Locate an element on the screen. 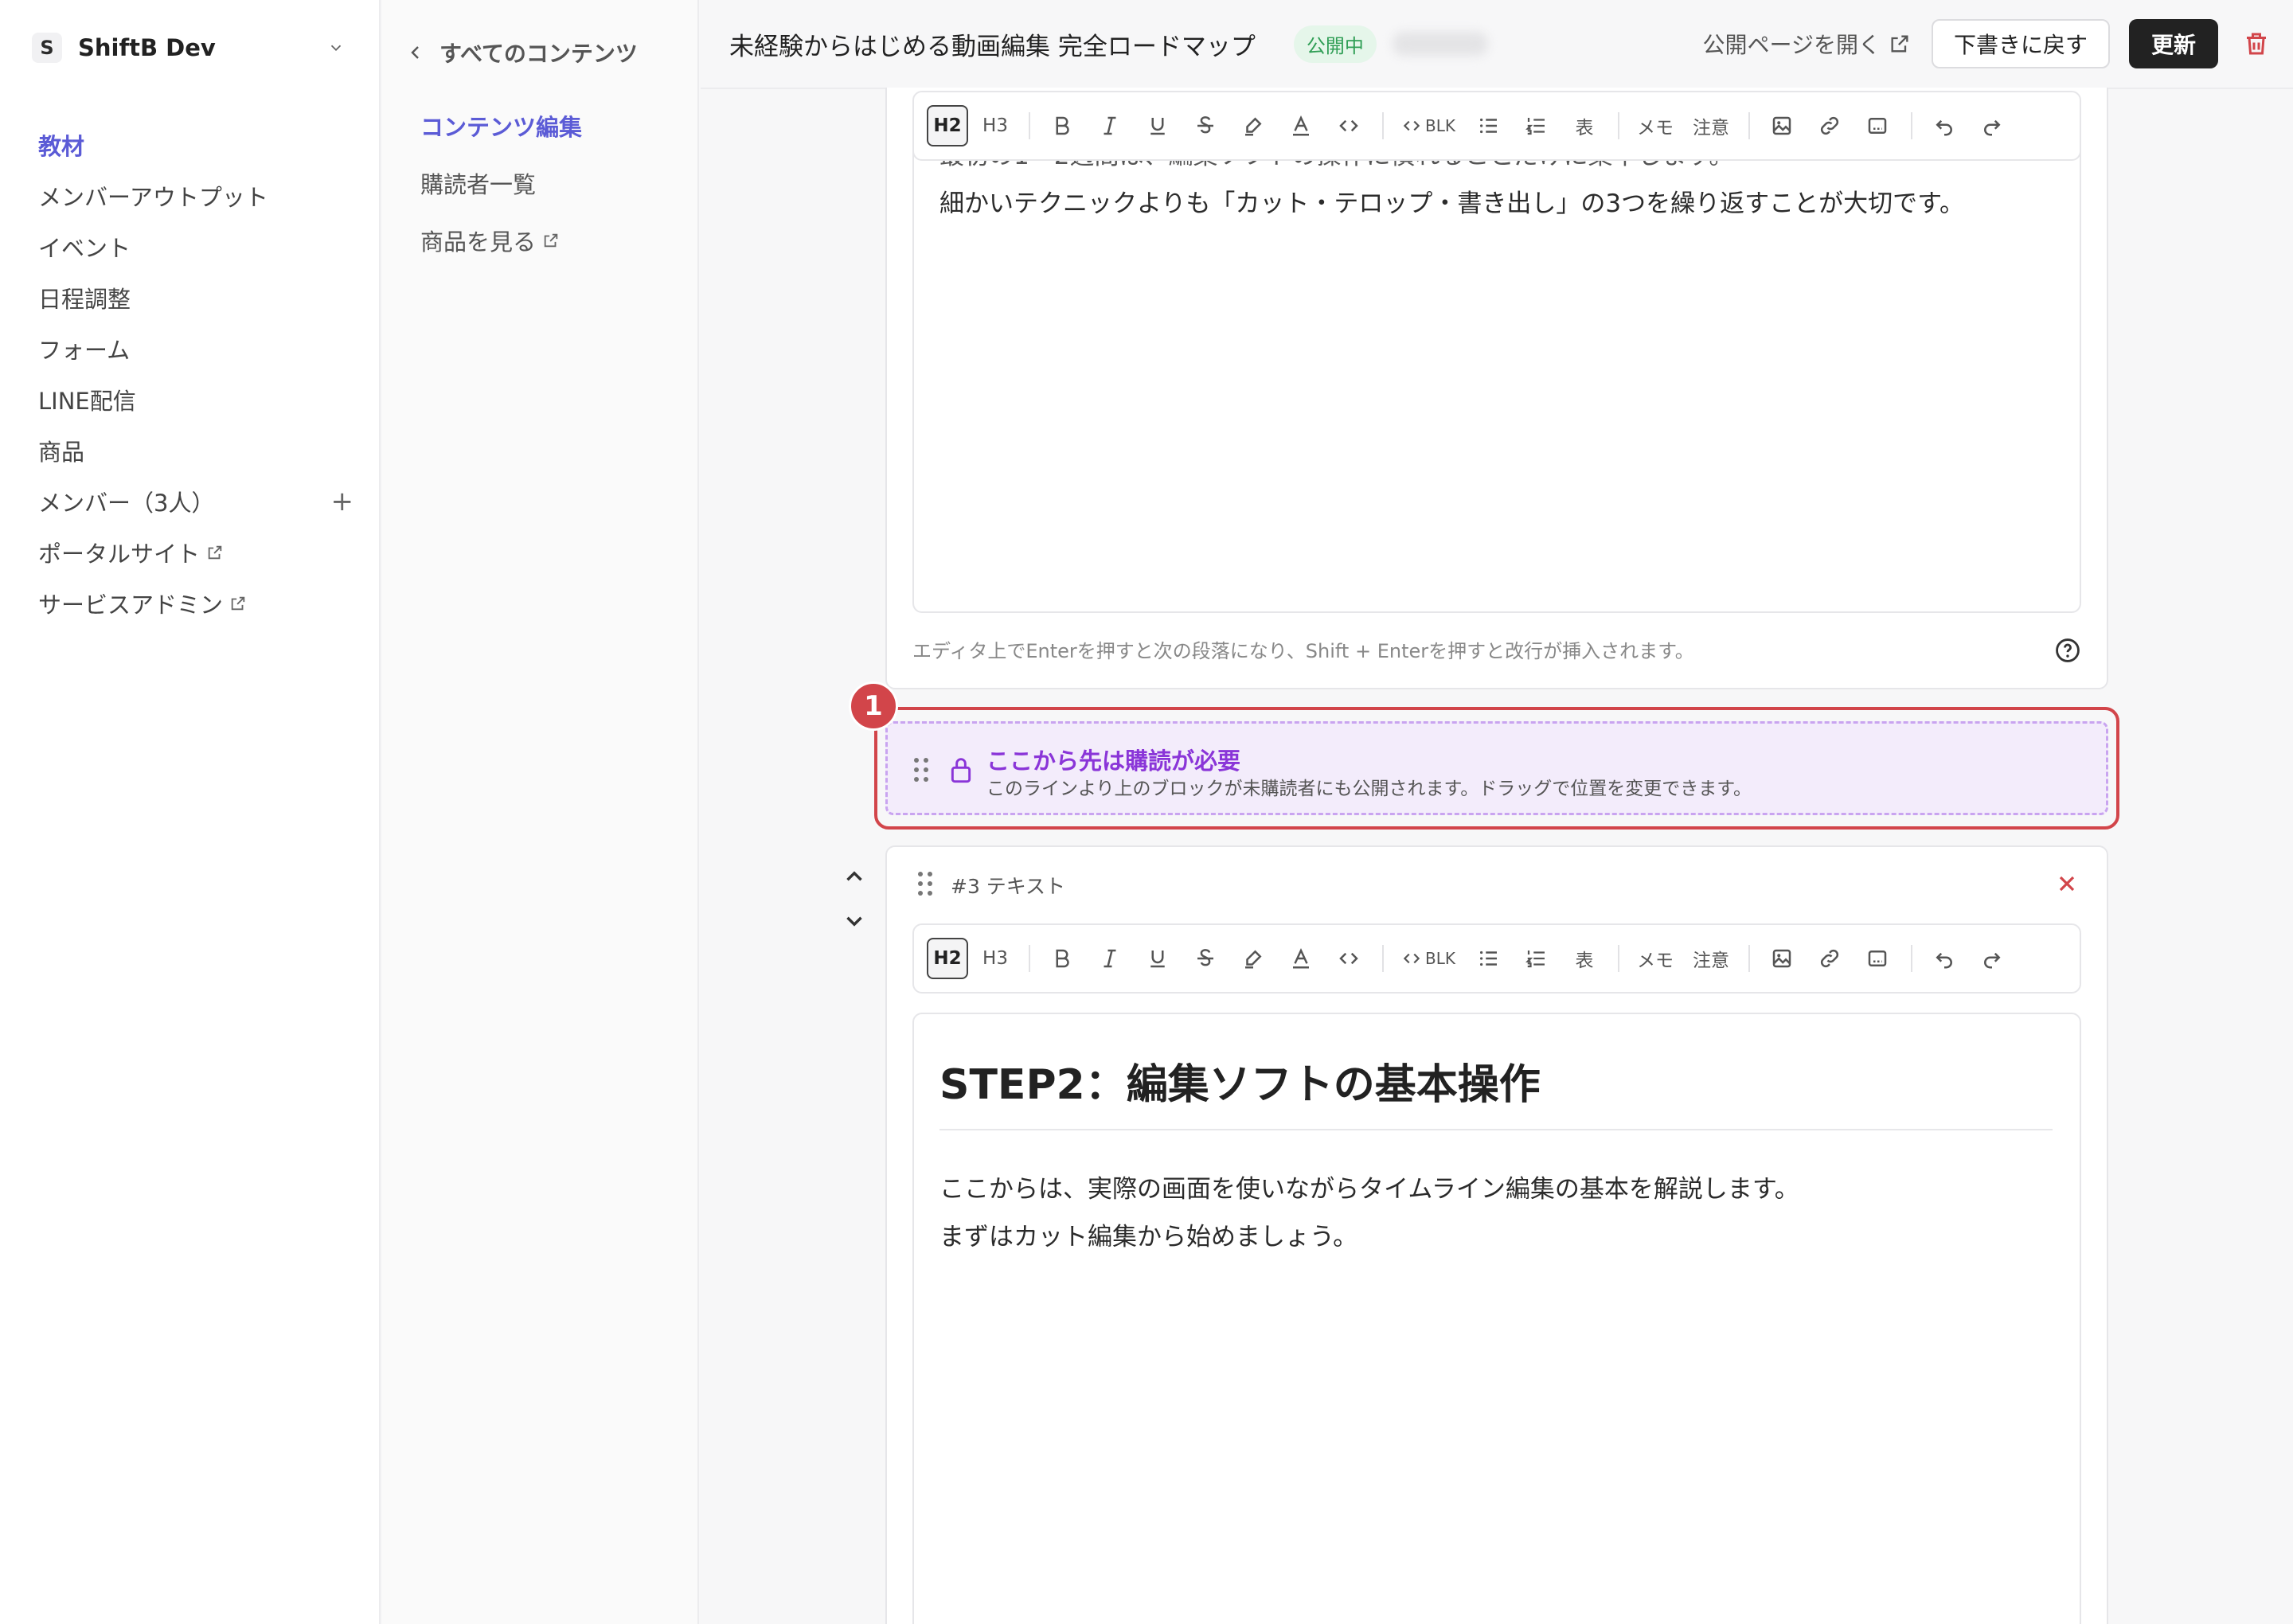 This screenshot has width=2293, height=1624. subnav-content-edit: コンテンツ編集 is located at coordinates (501, 125).